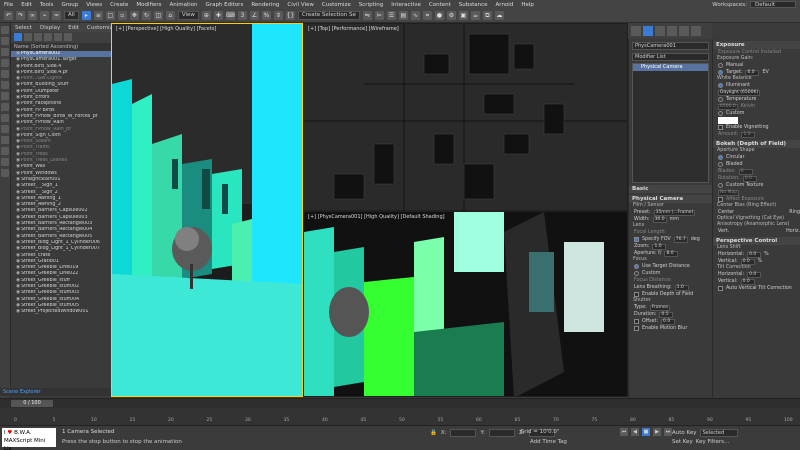 Image resolution: width=800 pixels, height=450 pixels. I want to click on rotate-icon: ↻, so click(146, 15).